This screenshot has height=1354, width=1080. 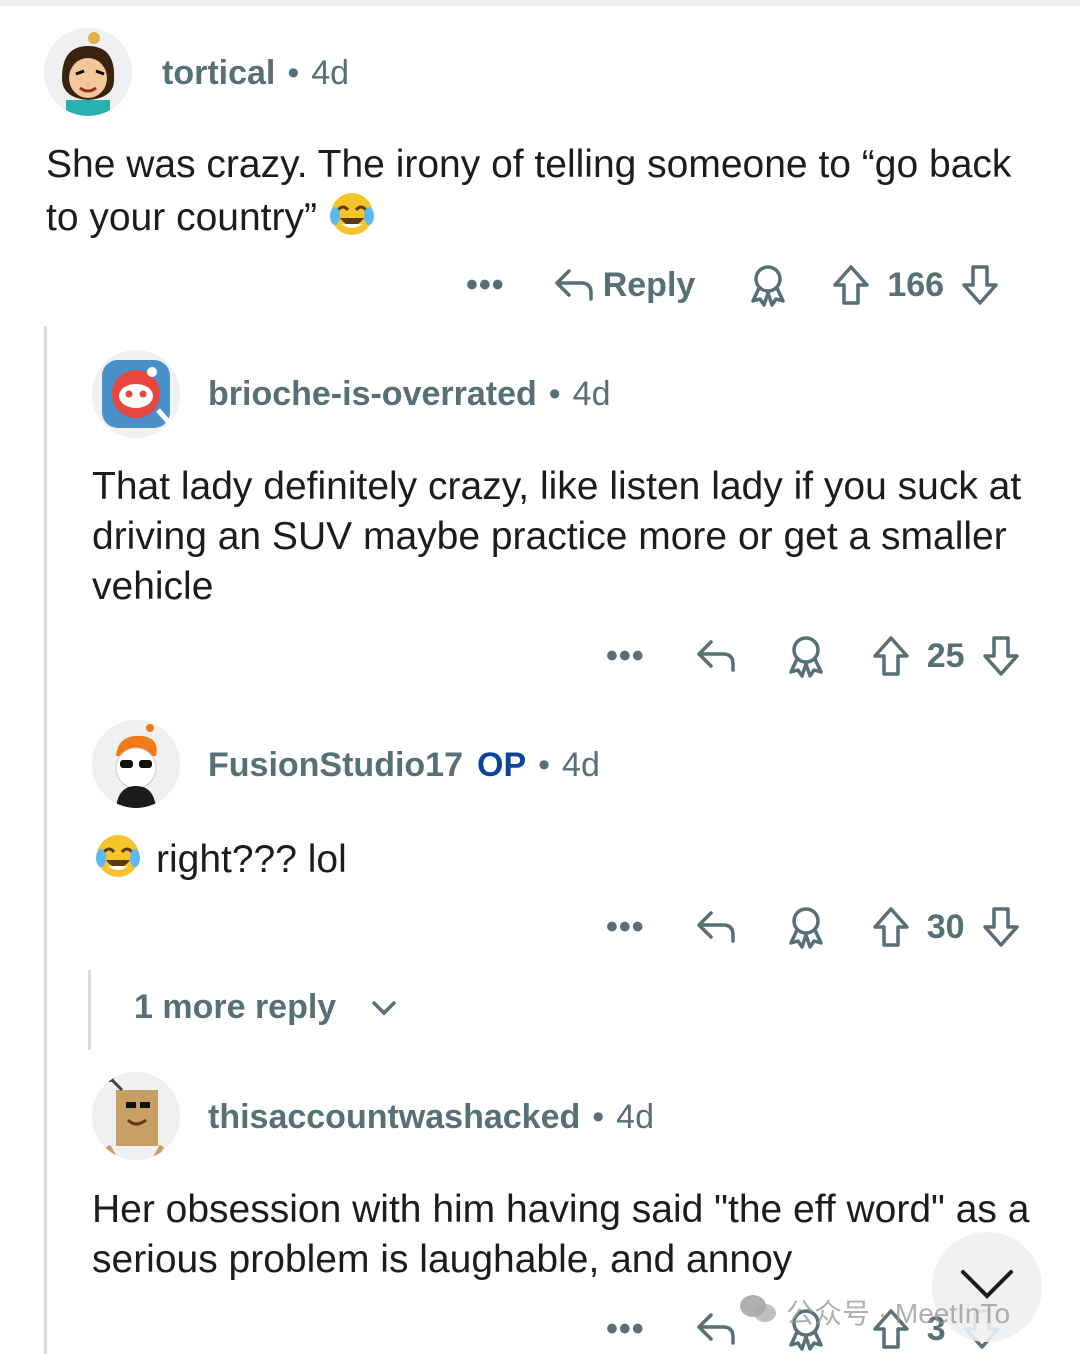 What do you see at coordinates (335, 765) in the screenshot?
I see `username: FusionStudio17` at bounding box center [335, 765].